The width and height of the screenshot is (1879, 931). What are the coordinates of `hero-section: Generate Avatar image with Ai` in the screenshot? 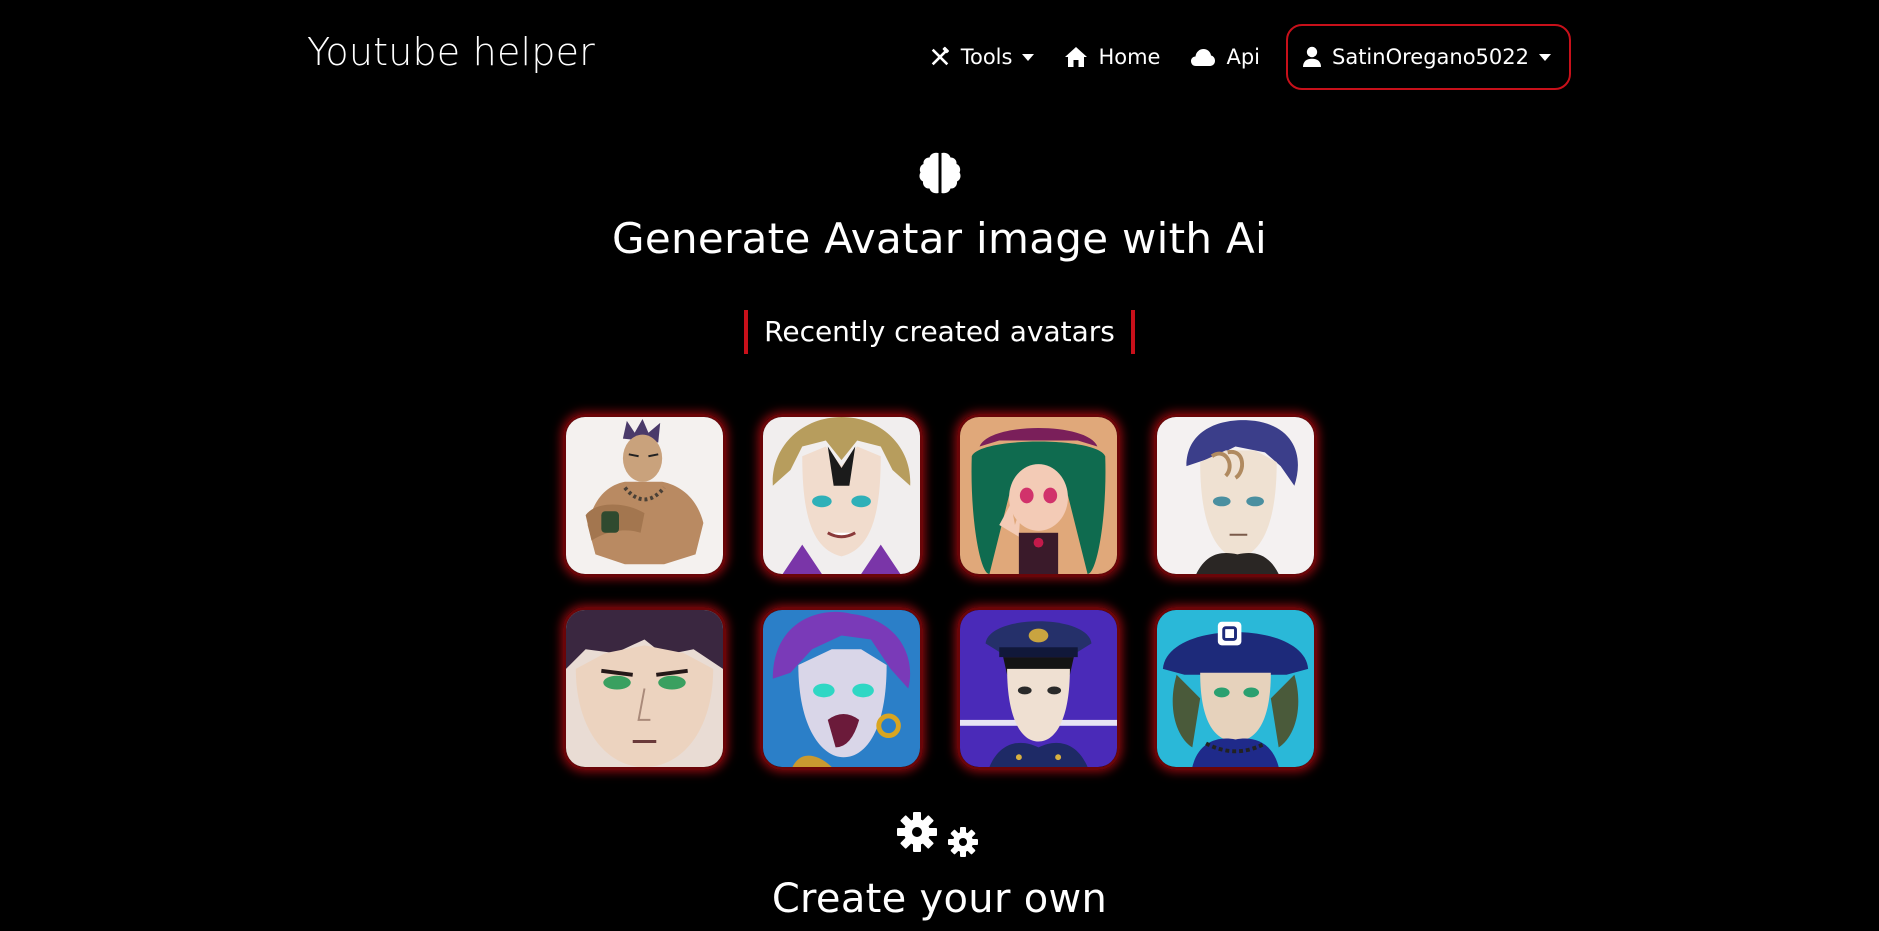 It's located at (939, 206).